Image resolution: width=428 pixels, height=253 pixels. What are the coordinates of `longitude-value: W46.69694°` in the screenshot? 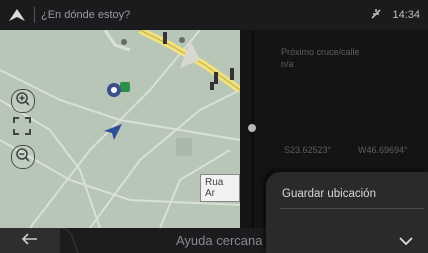 It's located at (383, 150).